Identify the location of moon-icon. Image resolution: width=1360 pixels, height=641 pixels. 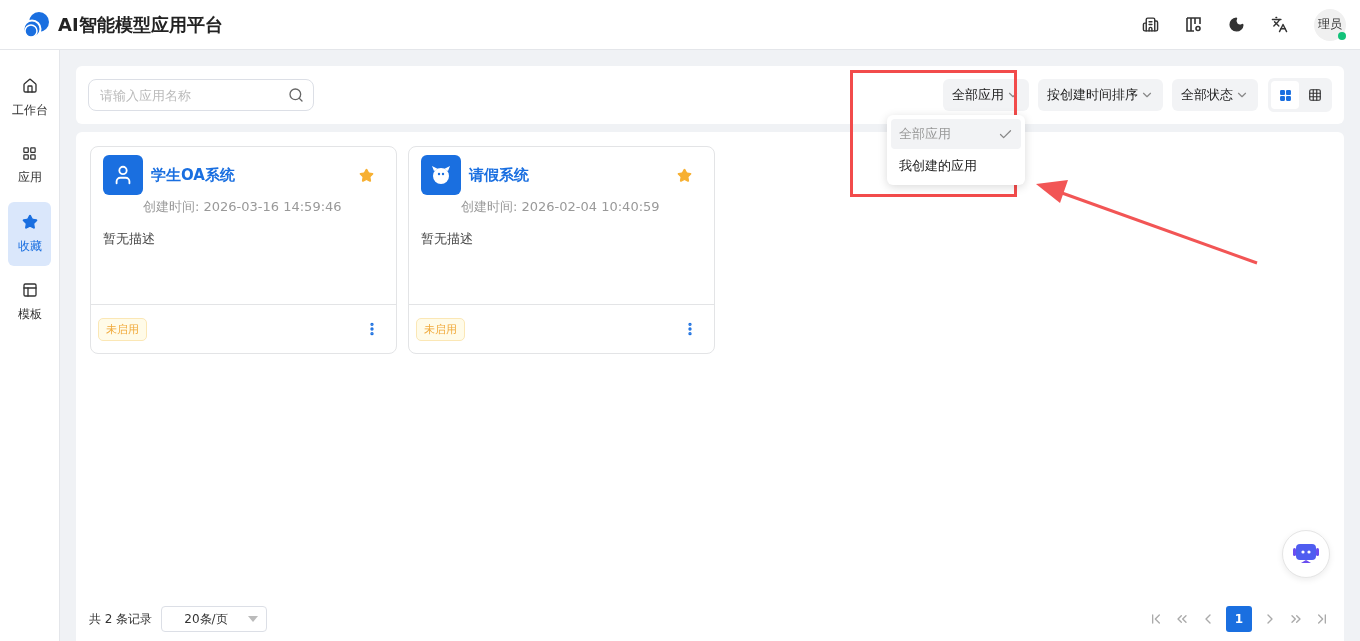
(1236, 24).